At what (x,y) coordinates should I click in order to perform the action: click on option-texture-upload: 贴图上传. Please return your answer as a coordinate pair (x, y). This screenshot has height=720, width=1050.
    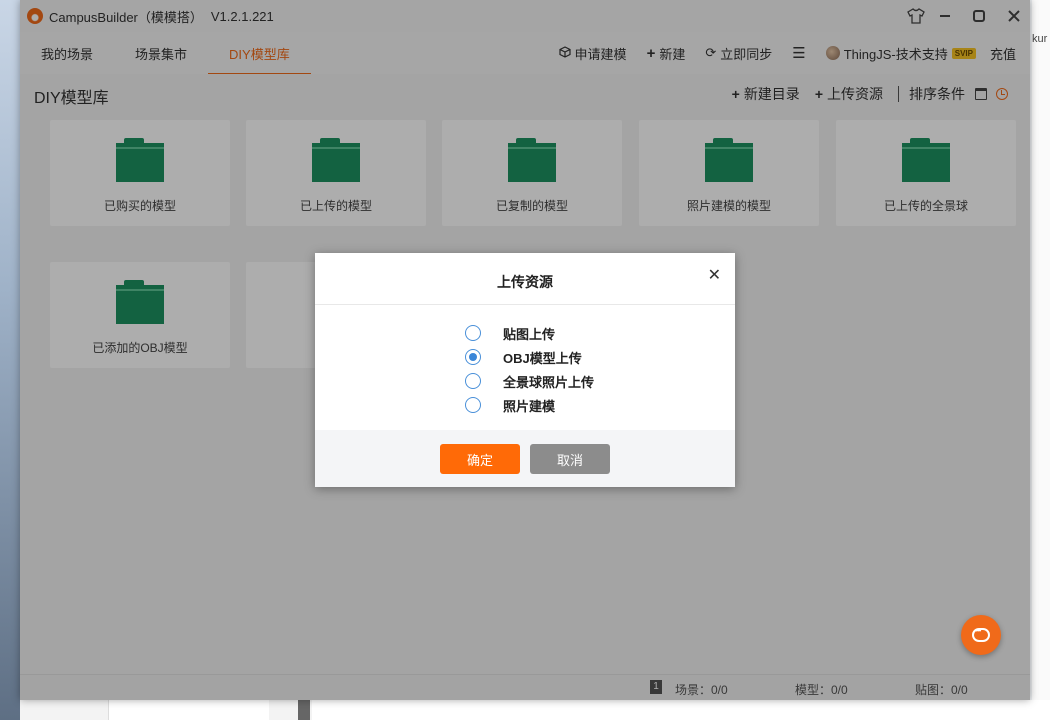
    Looking at the image, I should click on (529, 333).